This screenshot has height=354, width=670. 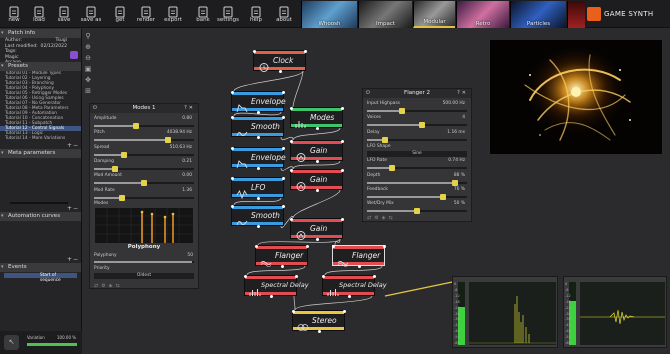 I want to click on tab-particles: Particles, so click(x=538, y=14).